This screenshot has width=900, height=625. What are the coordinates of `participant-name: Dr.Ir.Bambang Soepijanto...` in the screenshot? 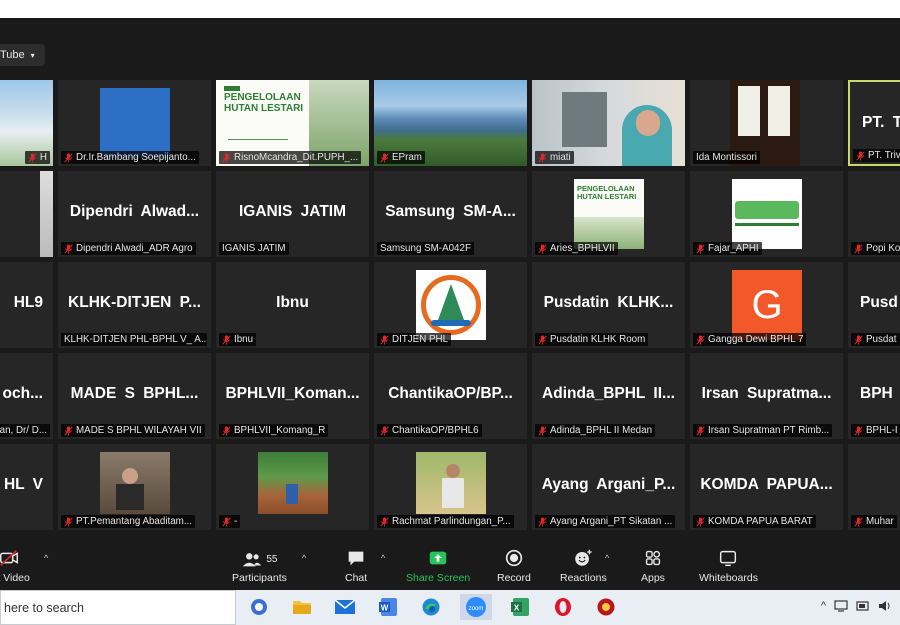 It's located at (136, 157).